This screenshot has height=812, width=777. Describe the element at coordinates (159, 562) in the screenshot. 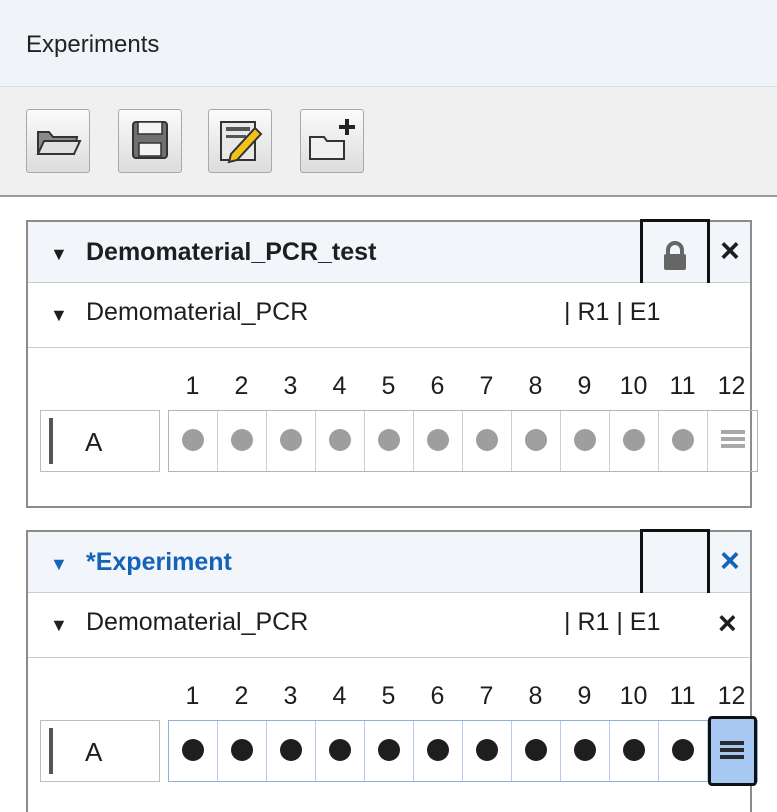

I see `experiment-name: *Experiment` at that location.